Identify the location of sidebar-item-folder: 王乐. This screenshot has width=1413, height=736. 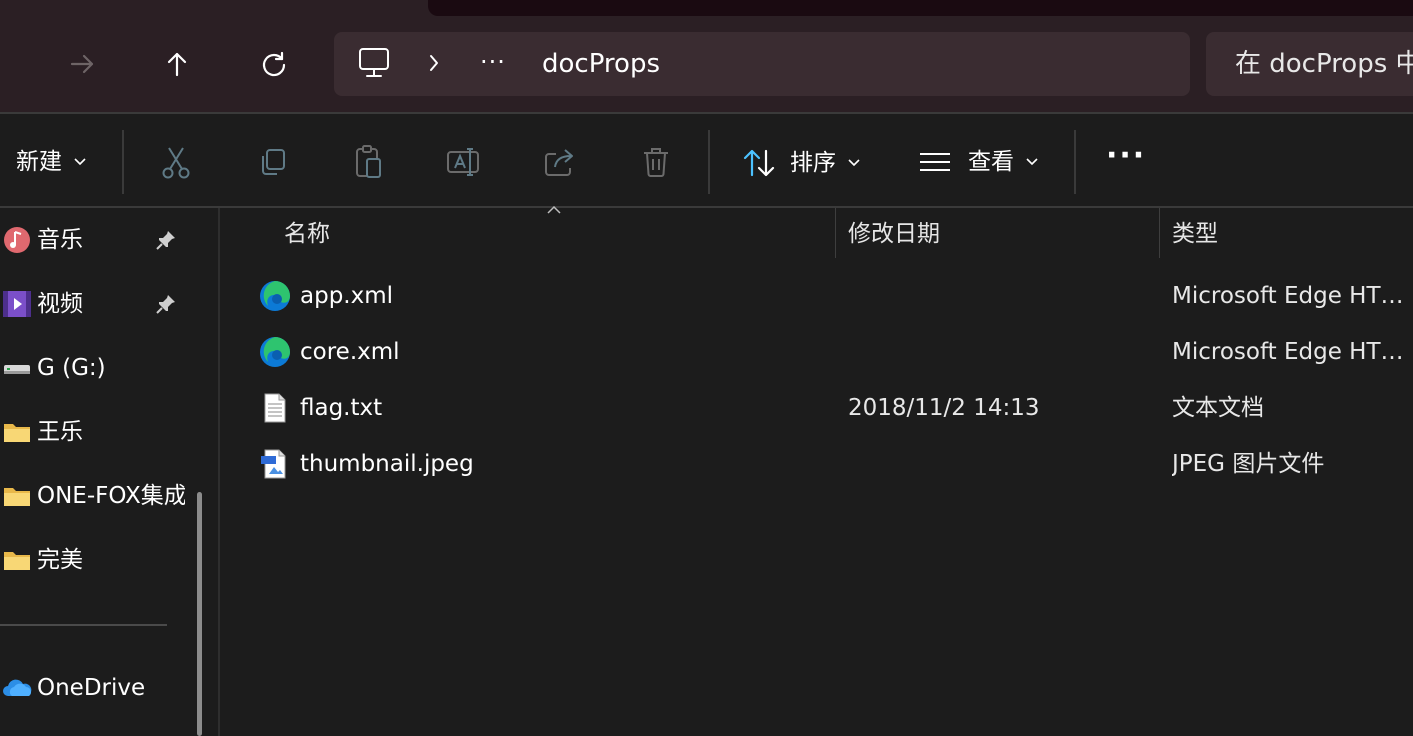
(105, 432).